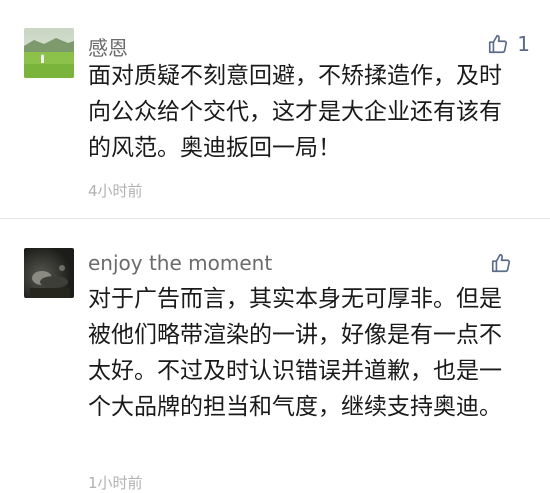  Describe the element at coordinates (49, 273) in the screenshot. I see `dark-photo-avatar-icon` at that location.